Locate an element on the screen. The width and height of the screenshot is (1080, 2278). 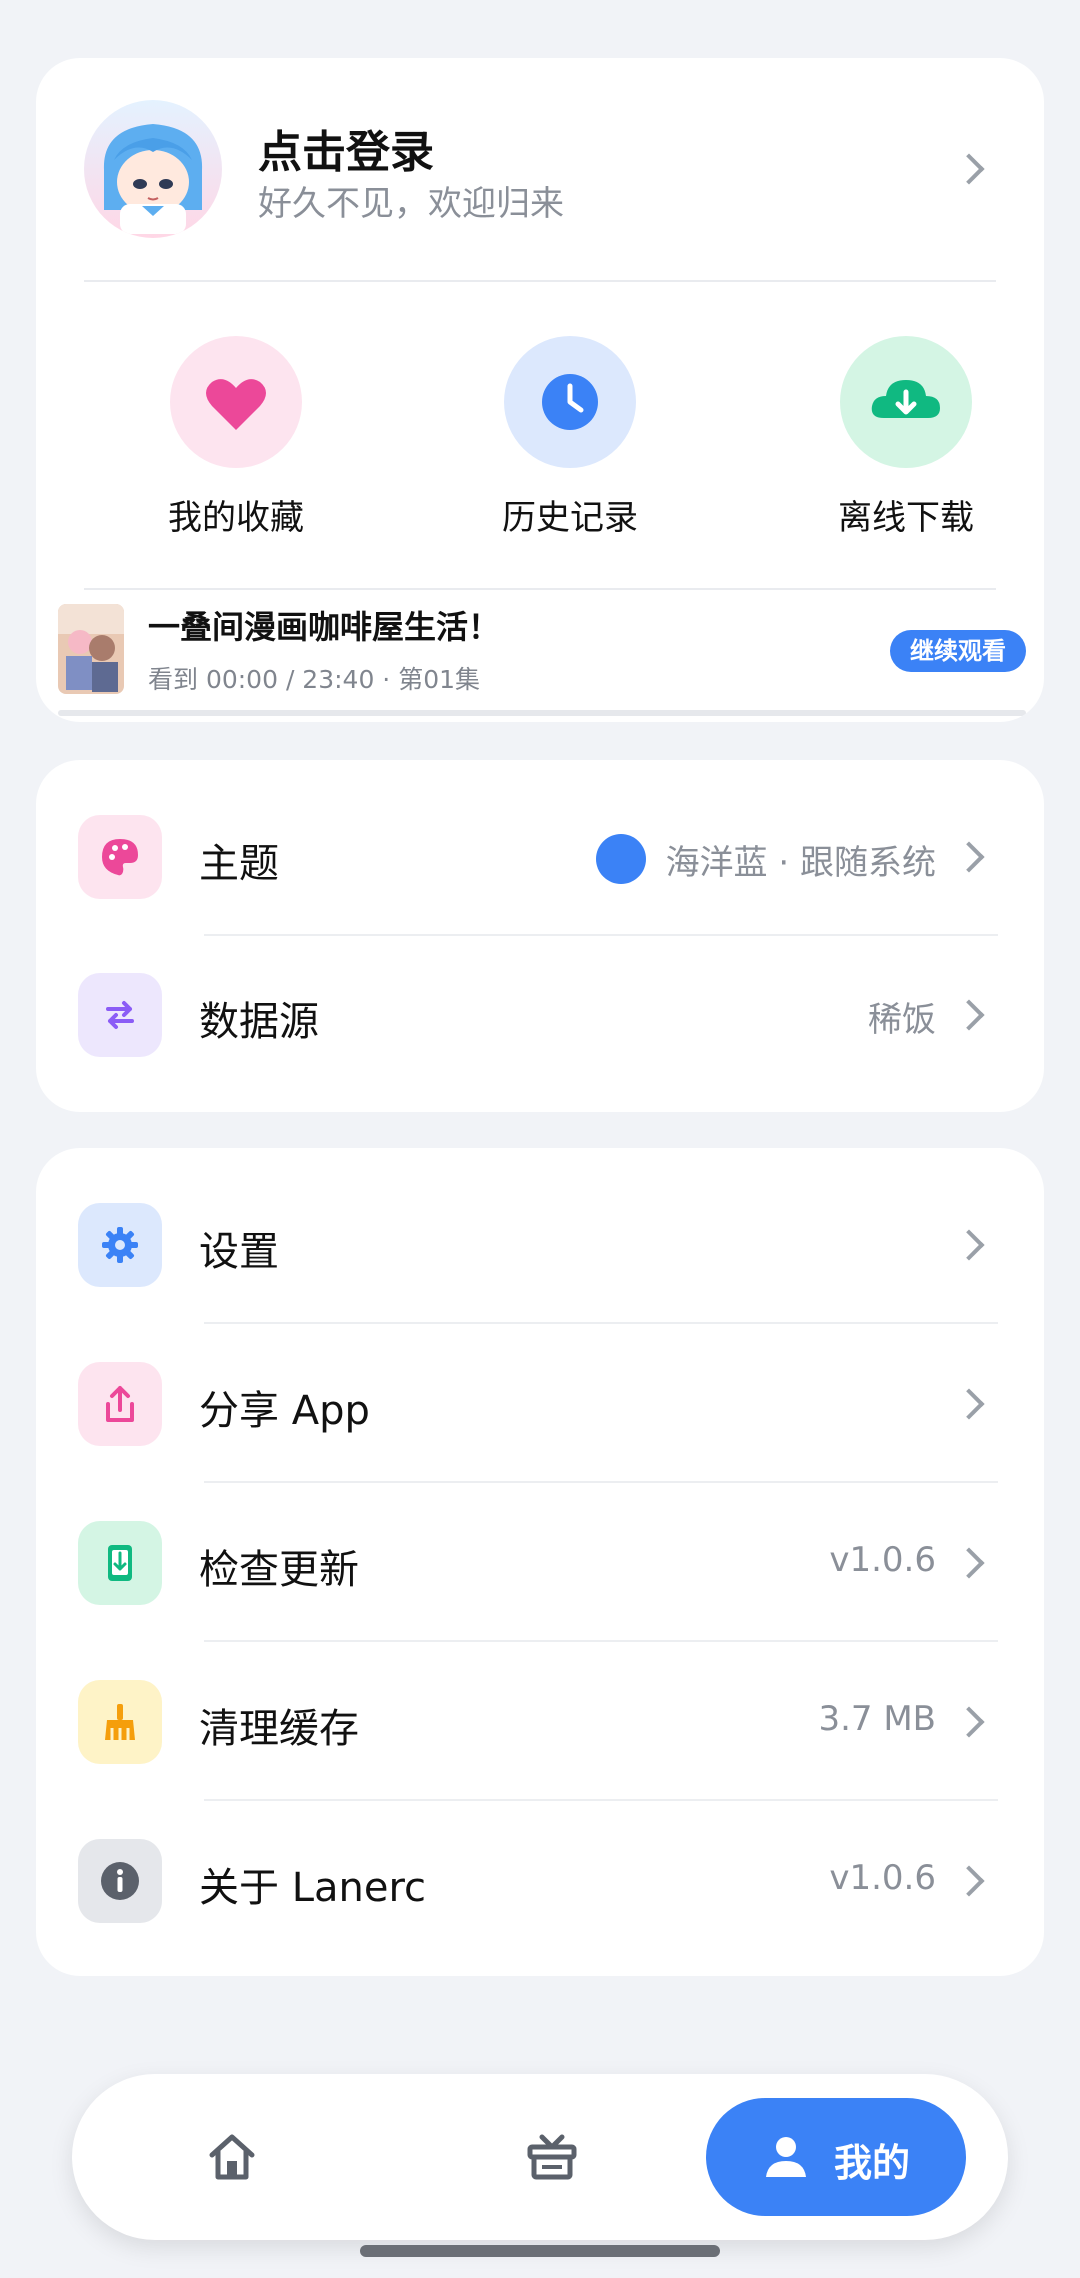
theme-color-swatch is located at coordinates (620, 859).